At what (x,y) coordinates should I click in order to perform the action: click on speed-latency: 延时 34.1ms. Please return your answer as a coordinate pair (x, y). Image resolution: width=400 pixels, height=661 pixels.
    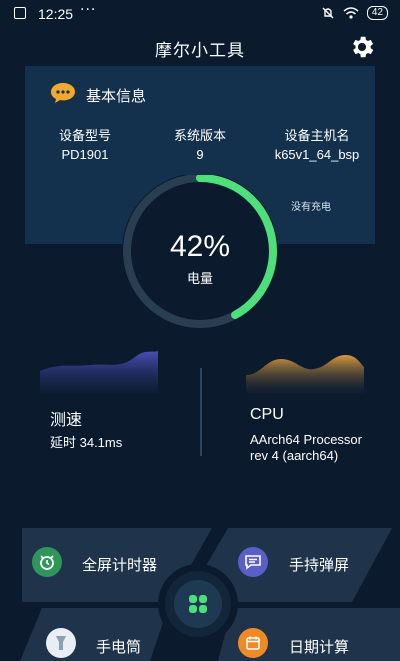
    Looking at the image, I should click on (86, 442).